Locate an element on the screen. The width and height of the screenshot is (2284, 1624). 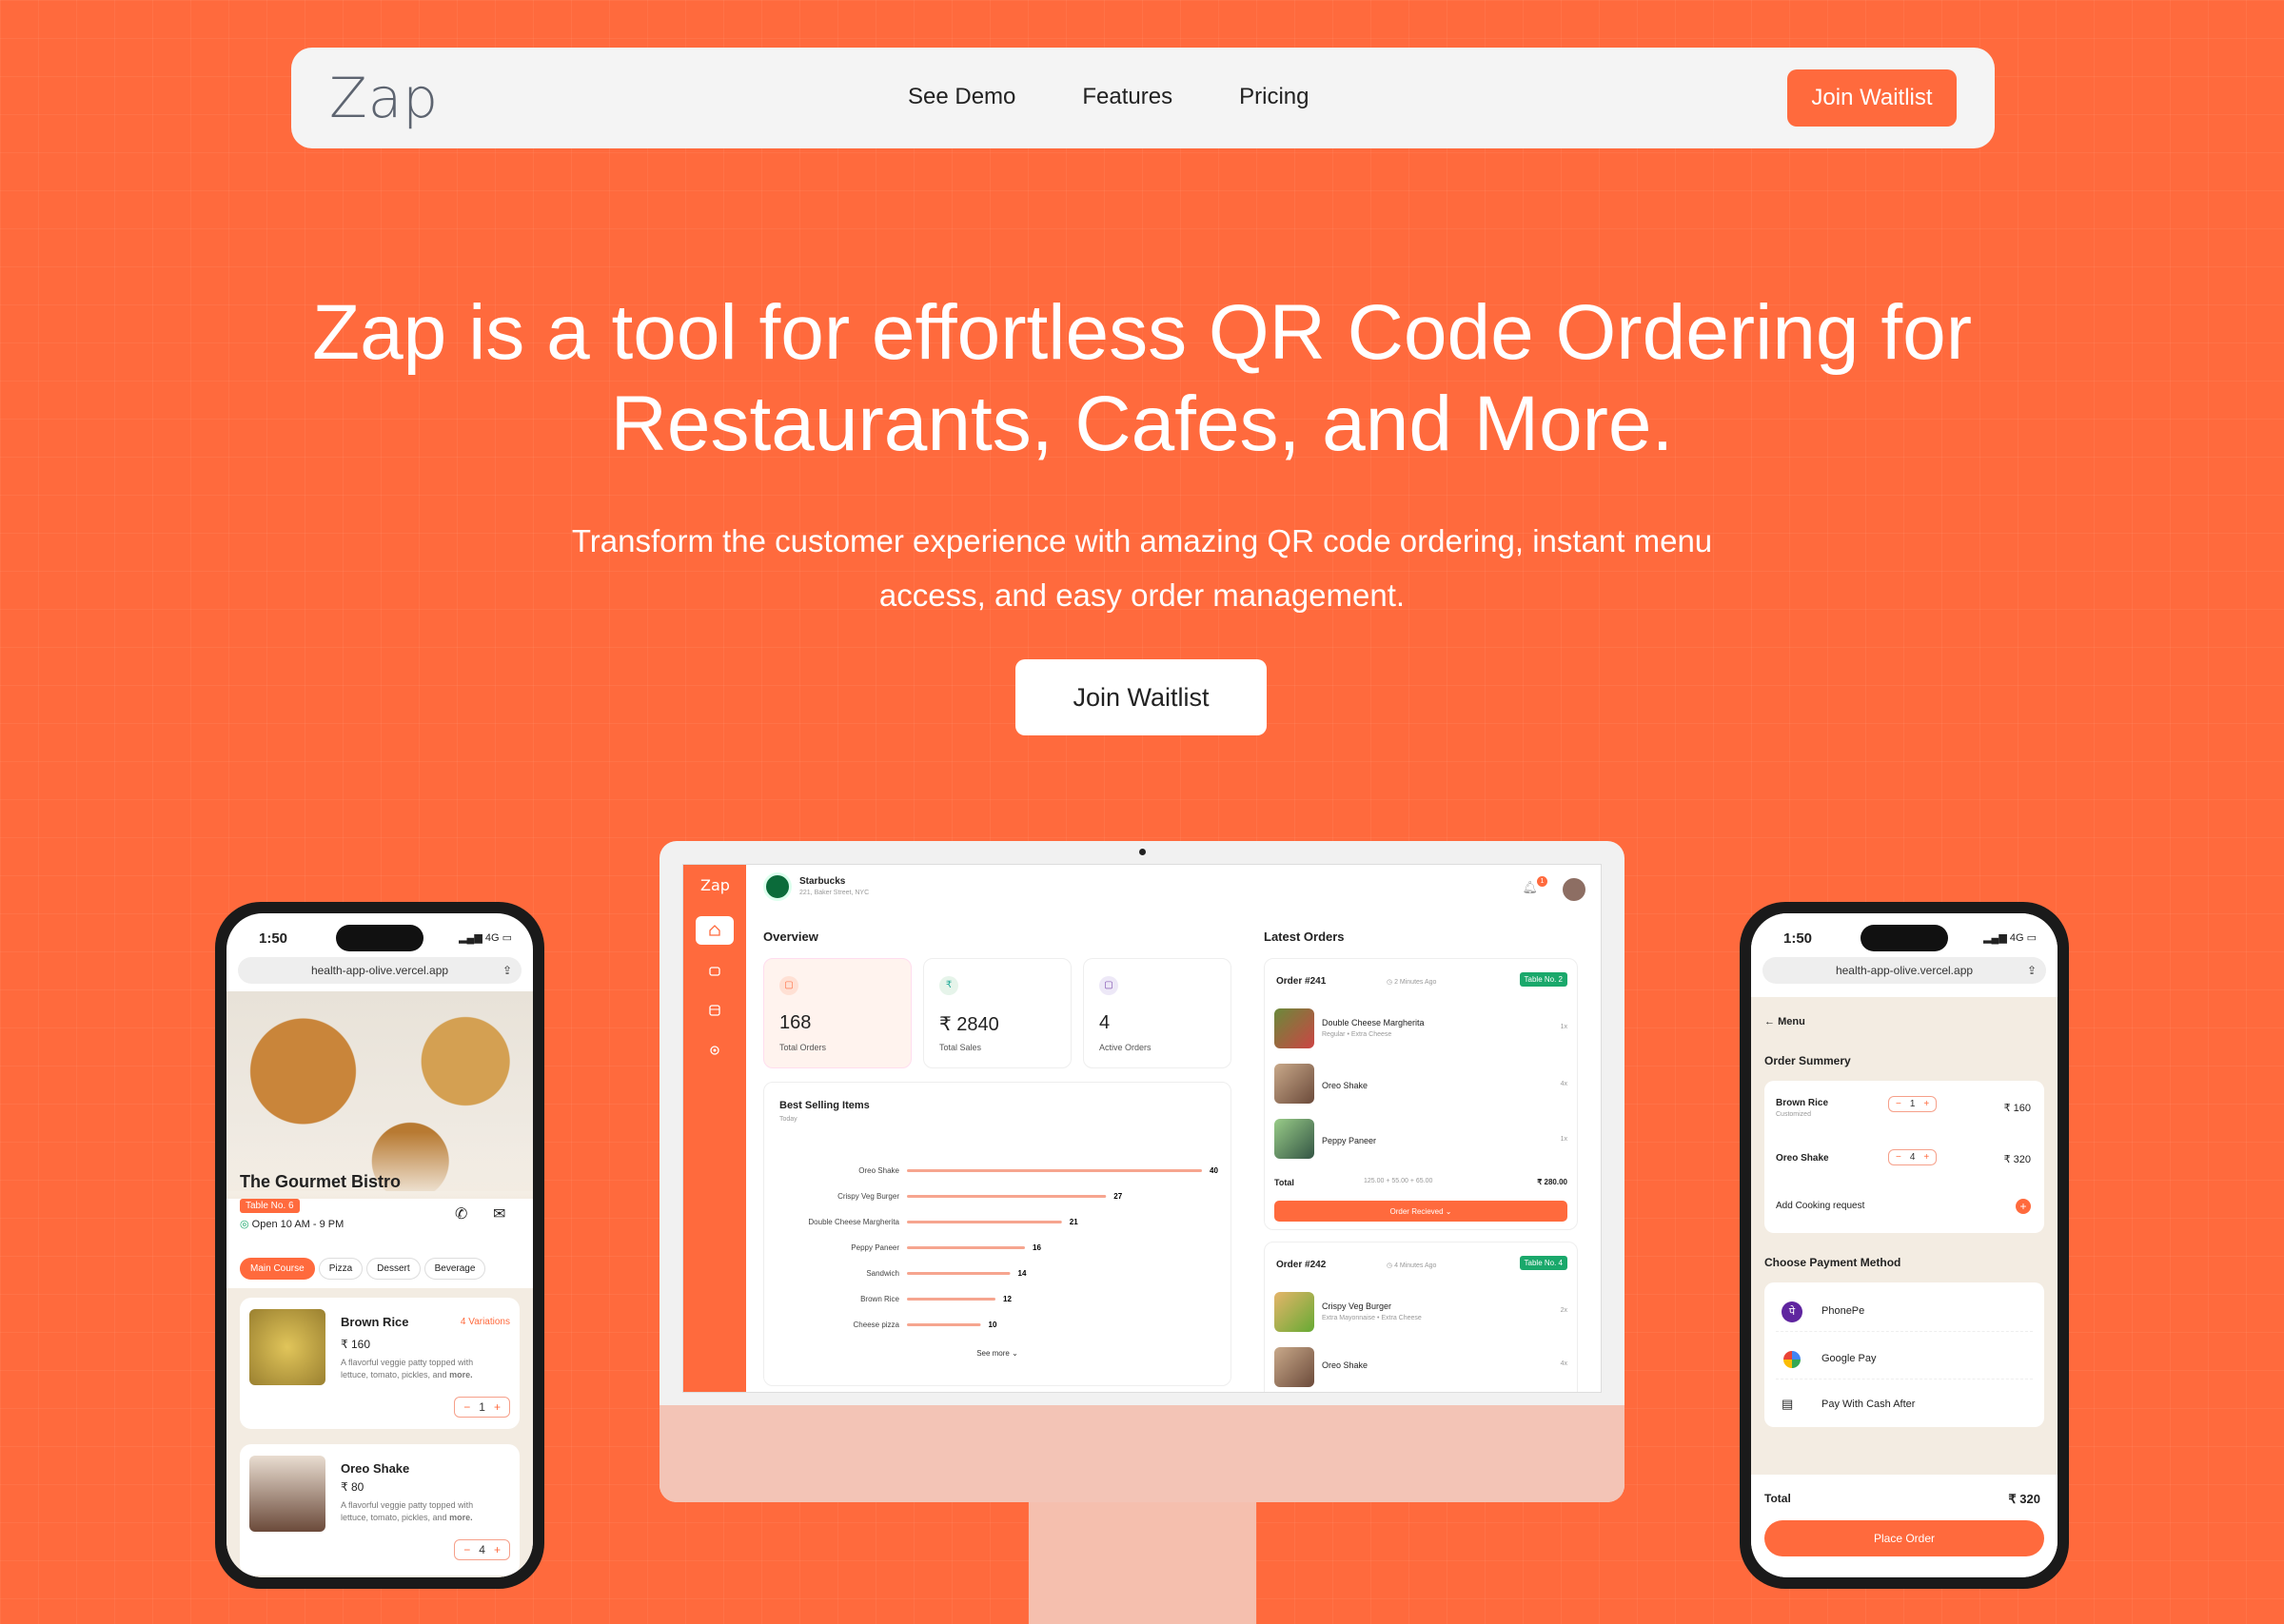
bar-value-label: 16 is located at coordinates (1037, 1247).